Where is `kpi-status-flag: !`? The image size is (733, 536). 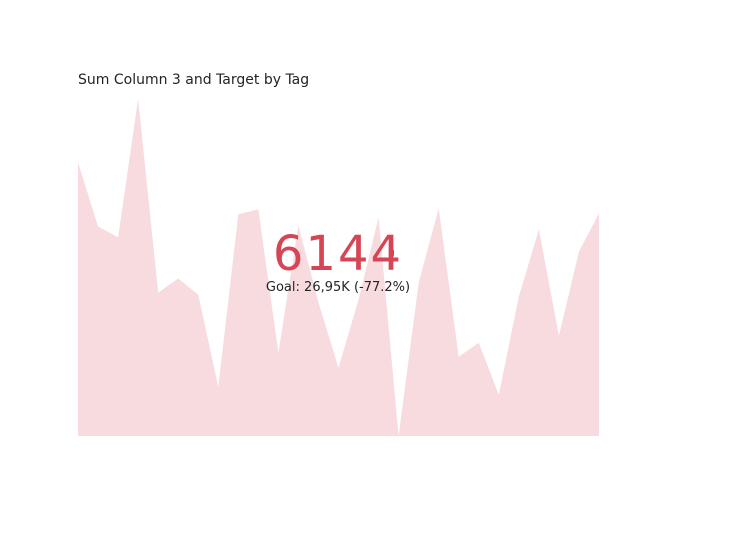 kpi-status-flag: ! is located at coordinates (393, 255).